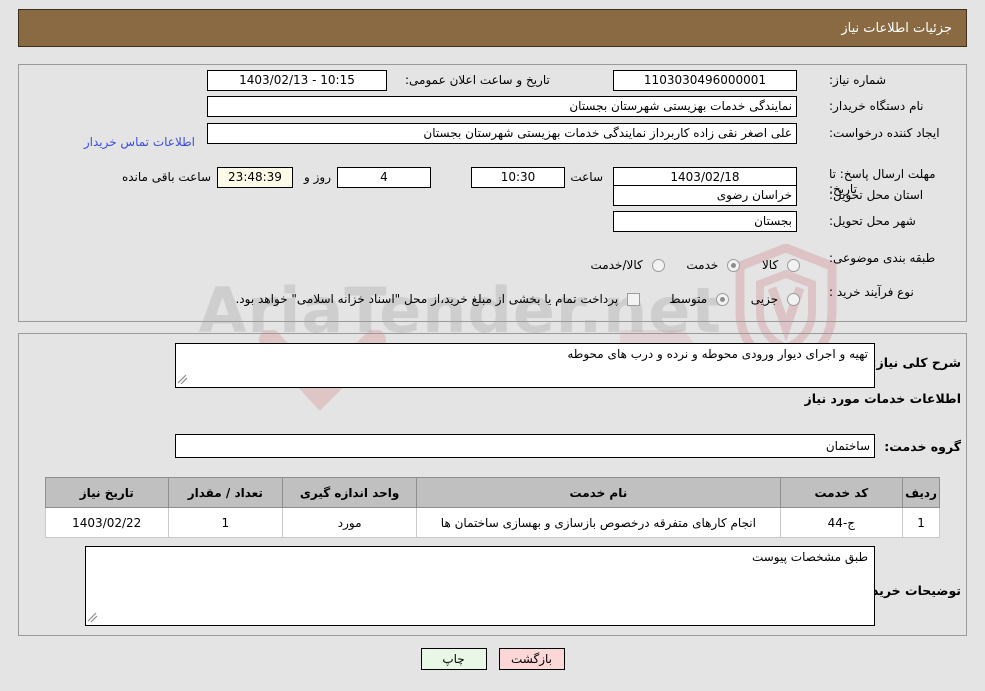 Image resolution: width=985 pixels, height=691 pixels. Describe the element at coordinates (586, 177) in the screenshot. I see `deadline-time-label: ساعت` at that location.